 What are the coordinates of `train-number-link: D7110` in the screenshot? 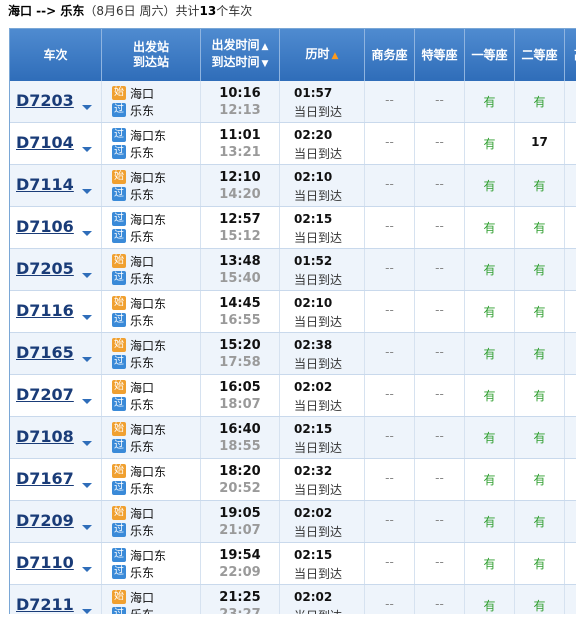 It's located at (45, 562).